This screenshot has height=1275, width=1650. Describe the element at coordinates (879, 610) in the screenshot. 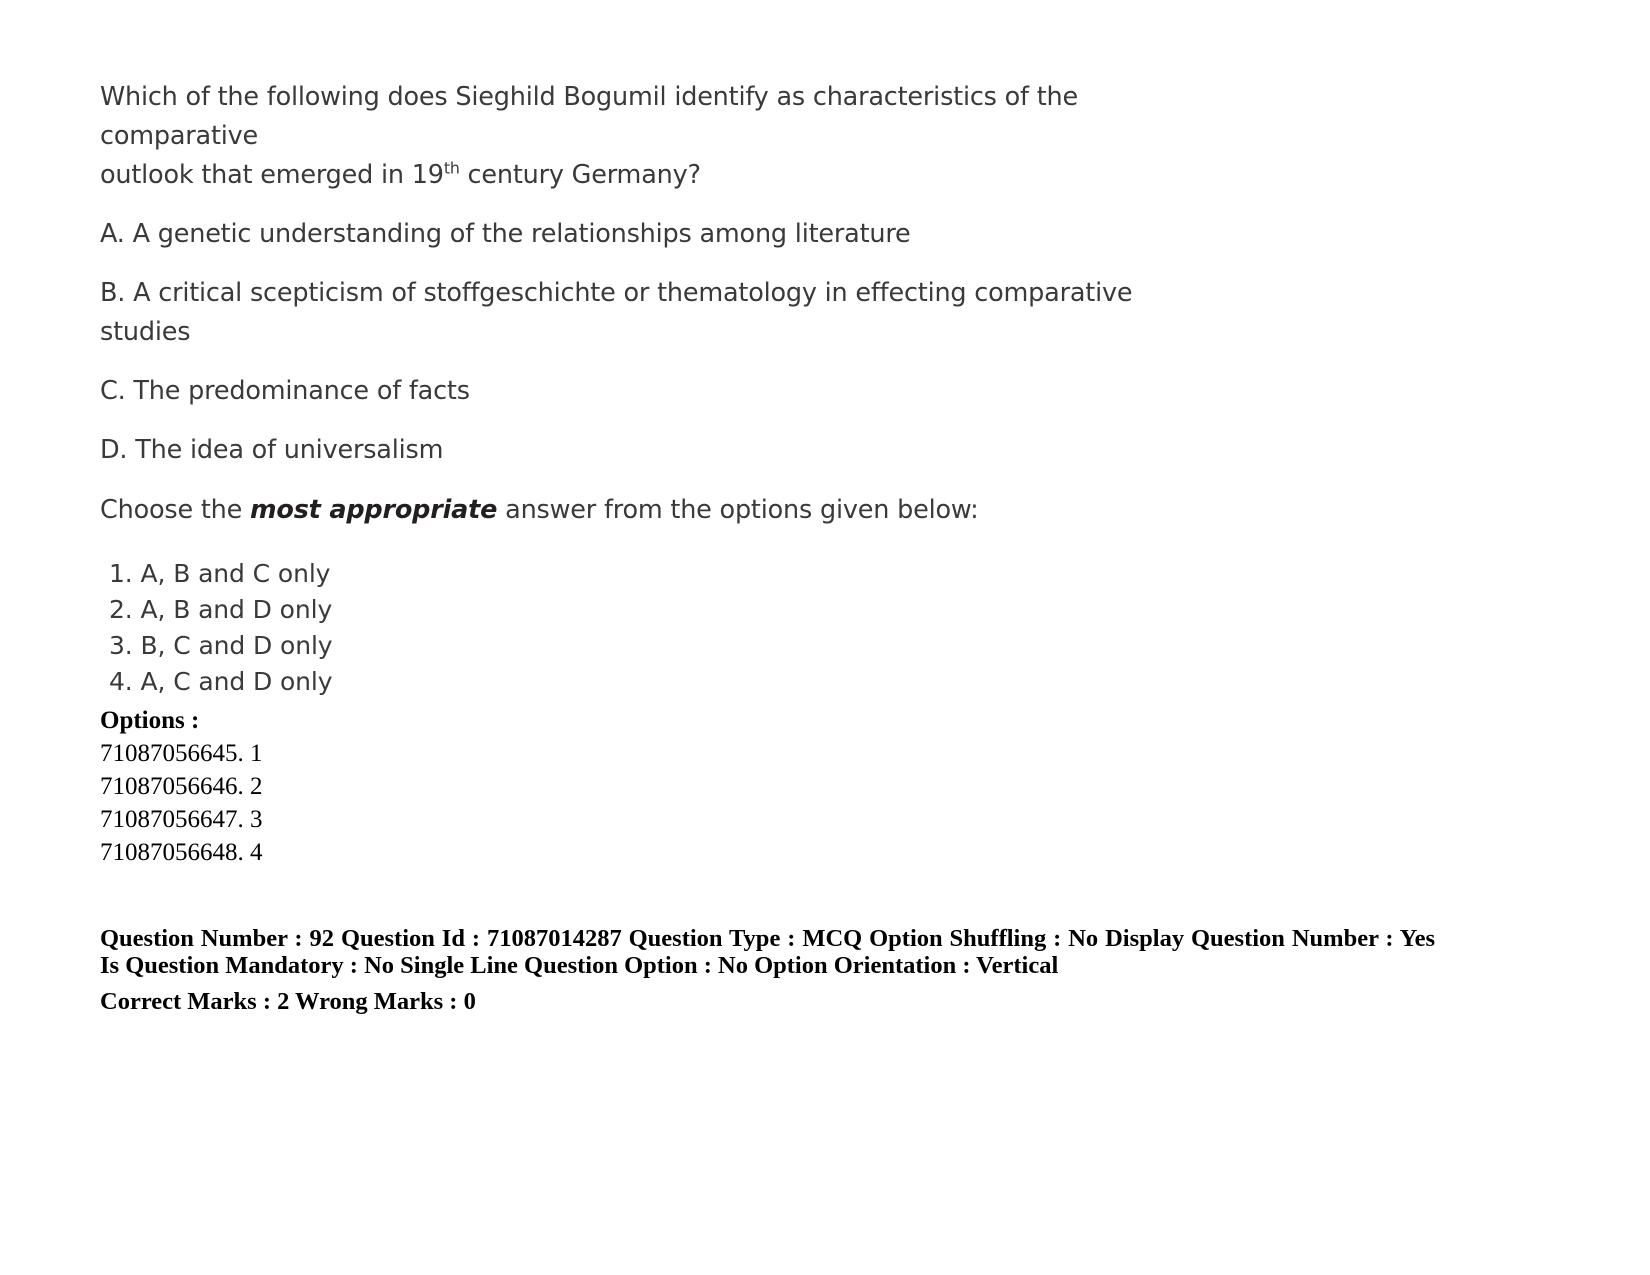

I see `answer-choice-2: 2. A, B and D only` at that location.